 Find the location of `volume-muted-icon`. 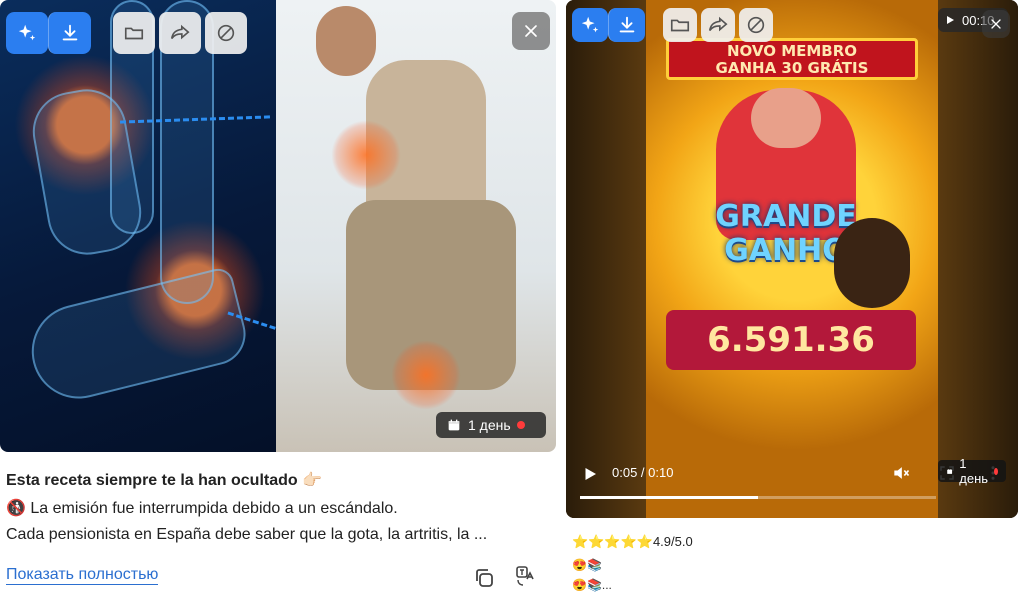

volume-muted-icon is located at coordinates (902, 473).